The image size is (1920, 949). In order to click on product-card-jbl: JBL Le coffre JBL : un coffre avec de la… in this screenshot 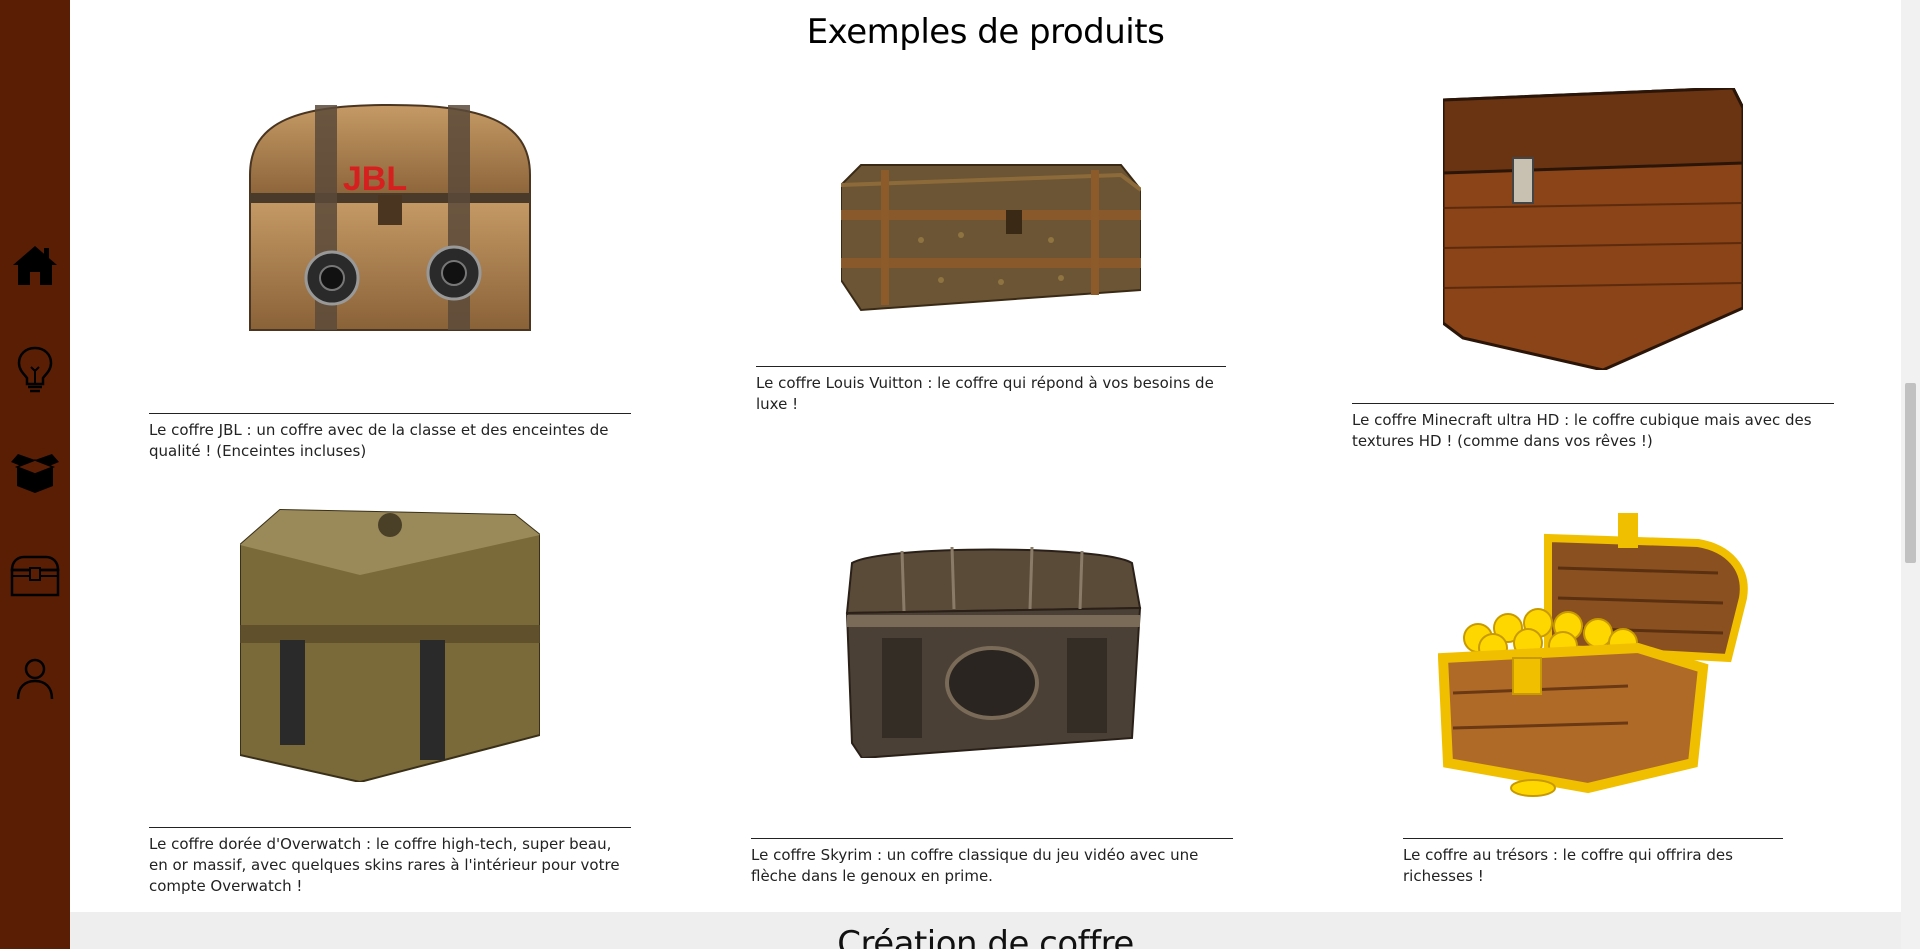, I will do `click(390, 278)`.